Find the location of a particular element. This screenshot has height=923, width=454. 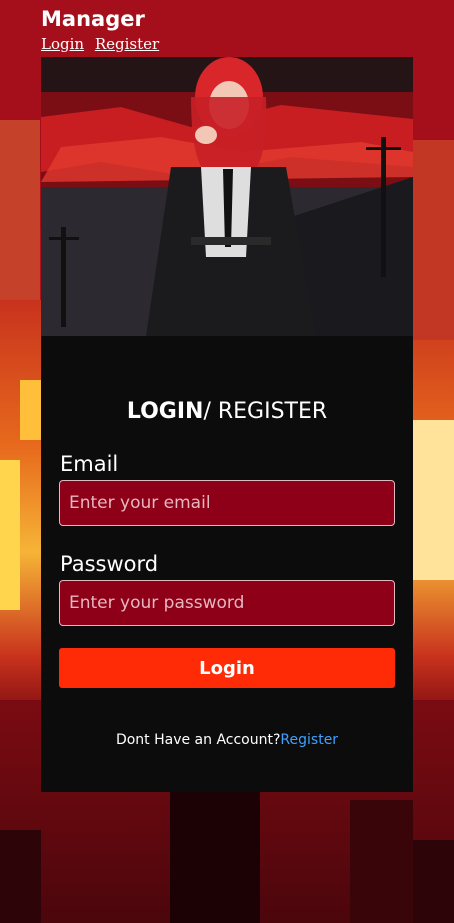

title-login: LOGIN is located at coordinates (165, 411).